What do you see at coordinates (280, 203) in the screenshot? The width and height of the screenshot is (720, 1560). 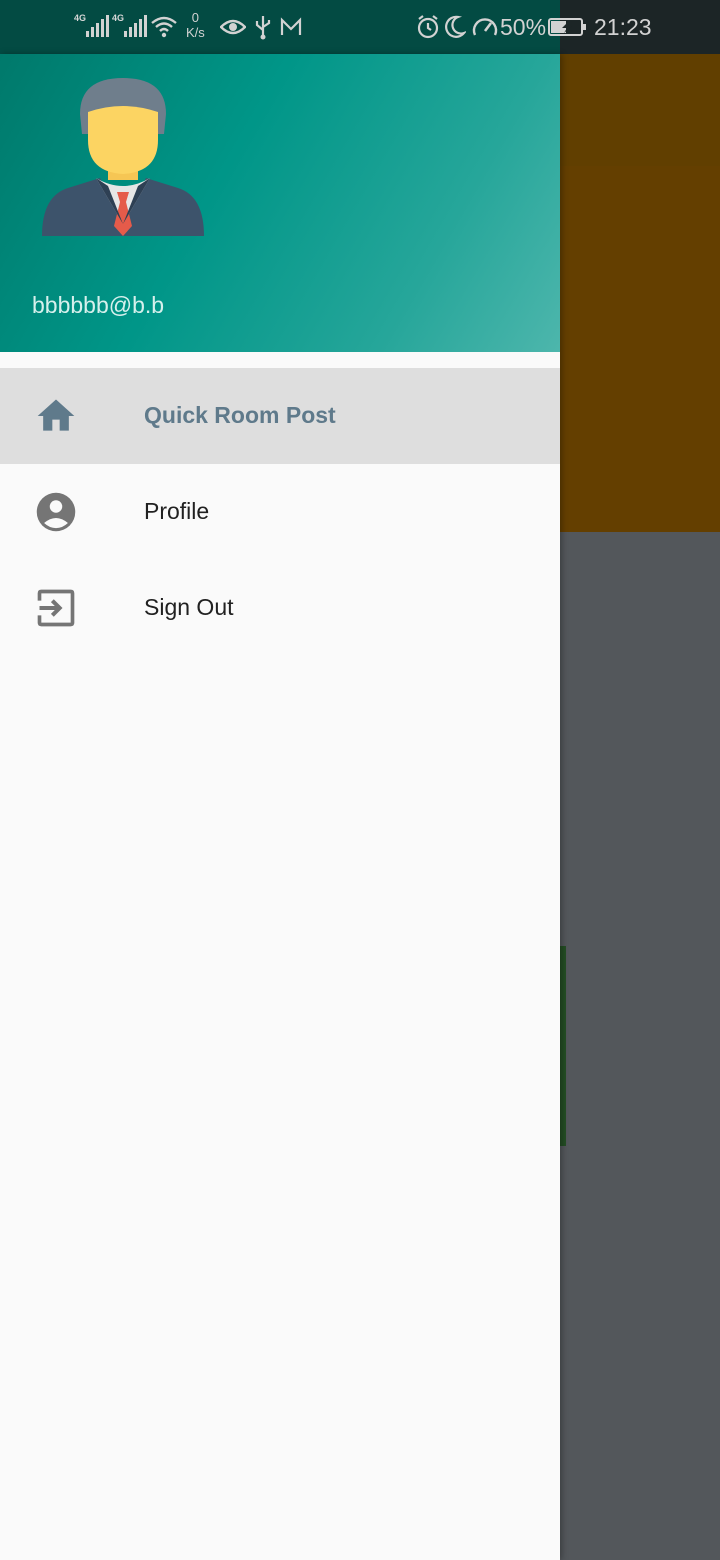 I see `drawer-header: bbbbbb@b.b` at bounding box center [280, 203].